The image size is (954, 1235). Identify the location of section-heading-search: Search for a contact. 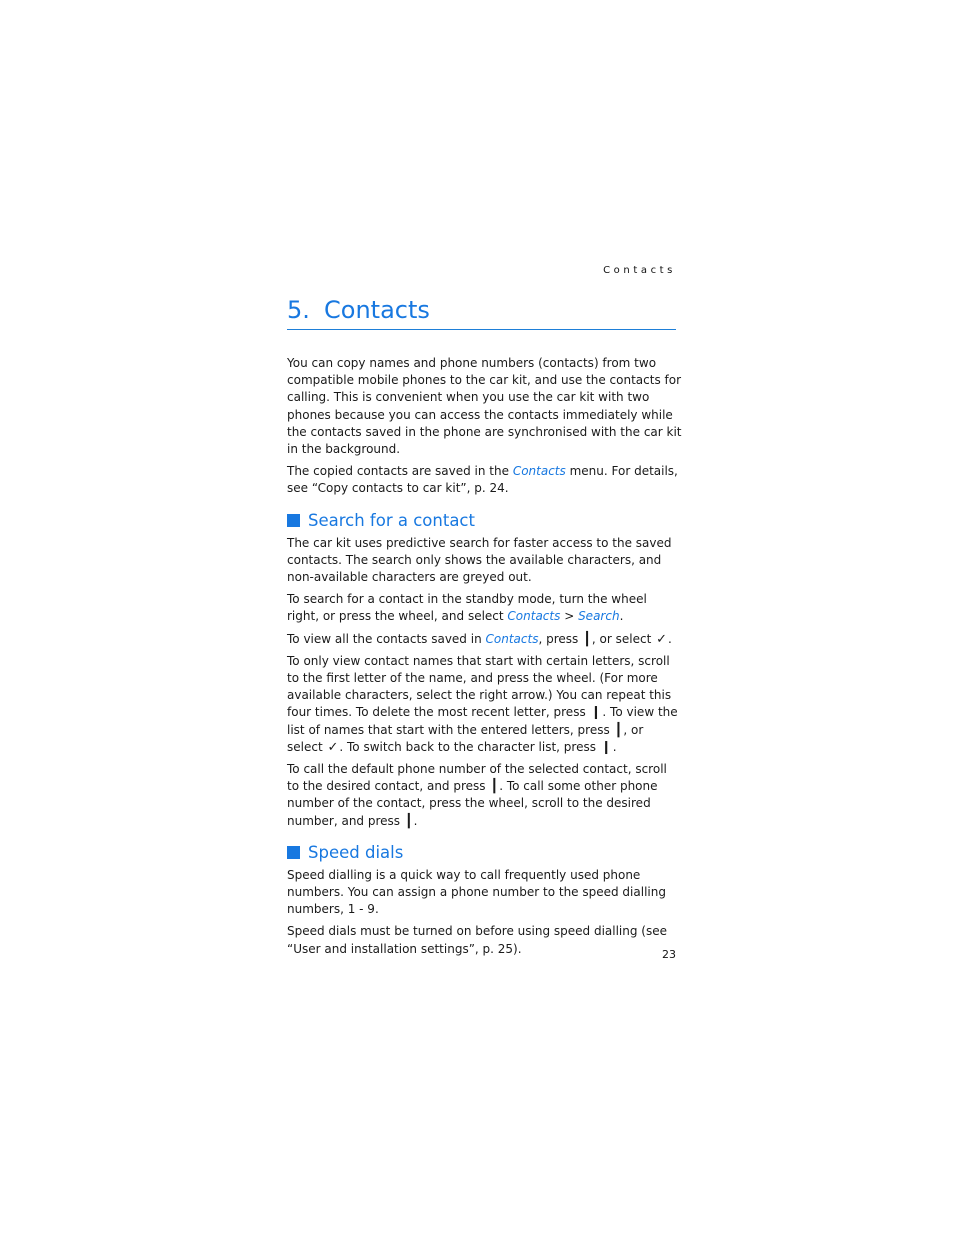
(484, 521).